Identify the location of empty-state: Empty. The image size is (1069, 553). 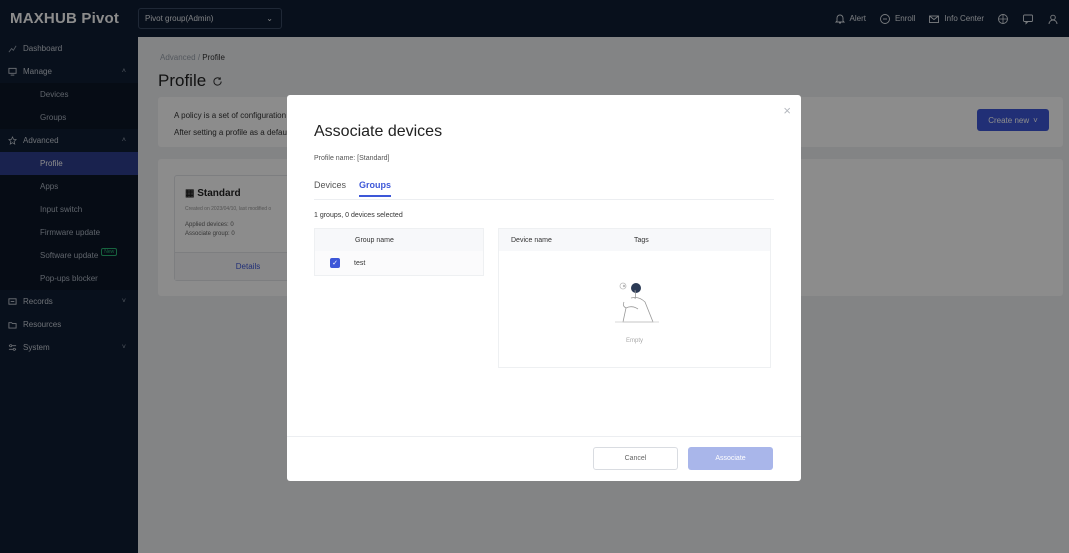
(634, 309).